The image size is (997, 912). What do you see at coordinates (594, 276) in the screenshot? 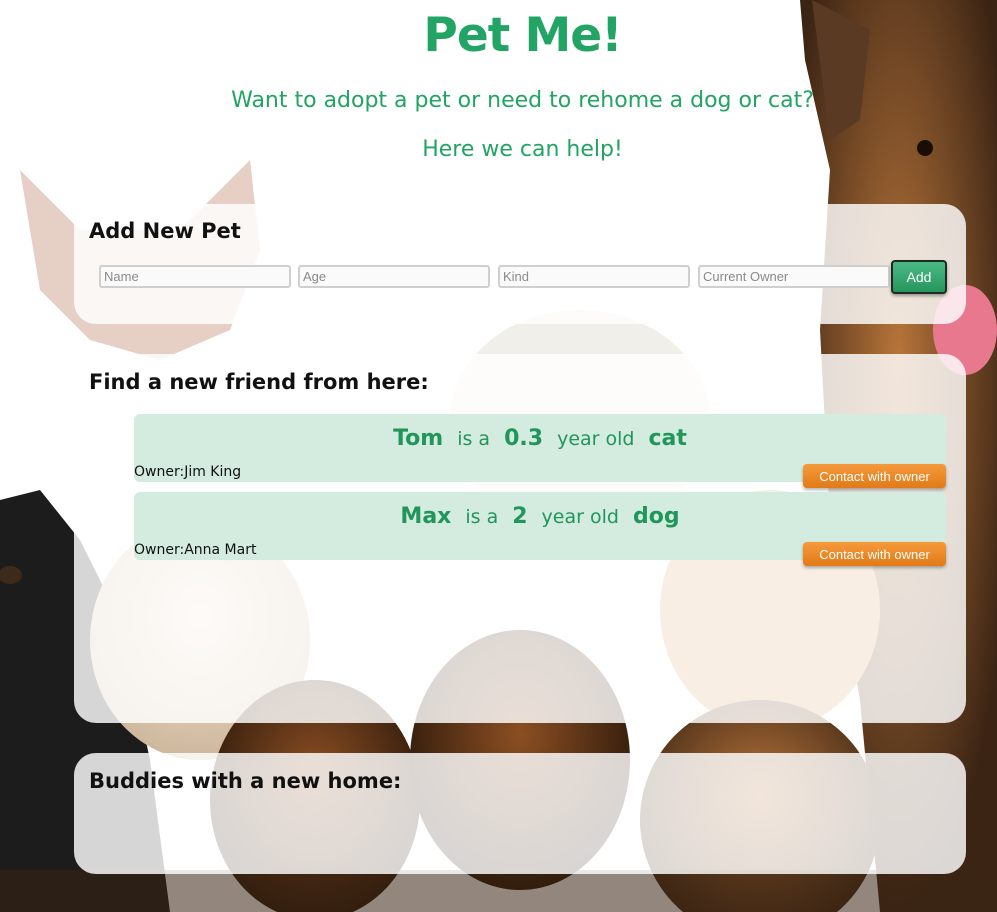
I see `pet-kind-input` at bounding box center [594, 276].